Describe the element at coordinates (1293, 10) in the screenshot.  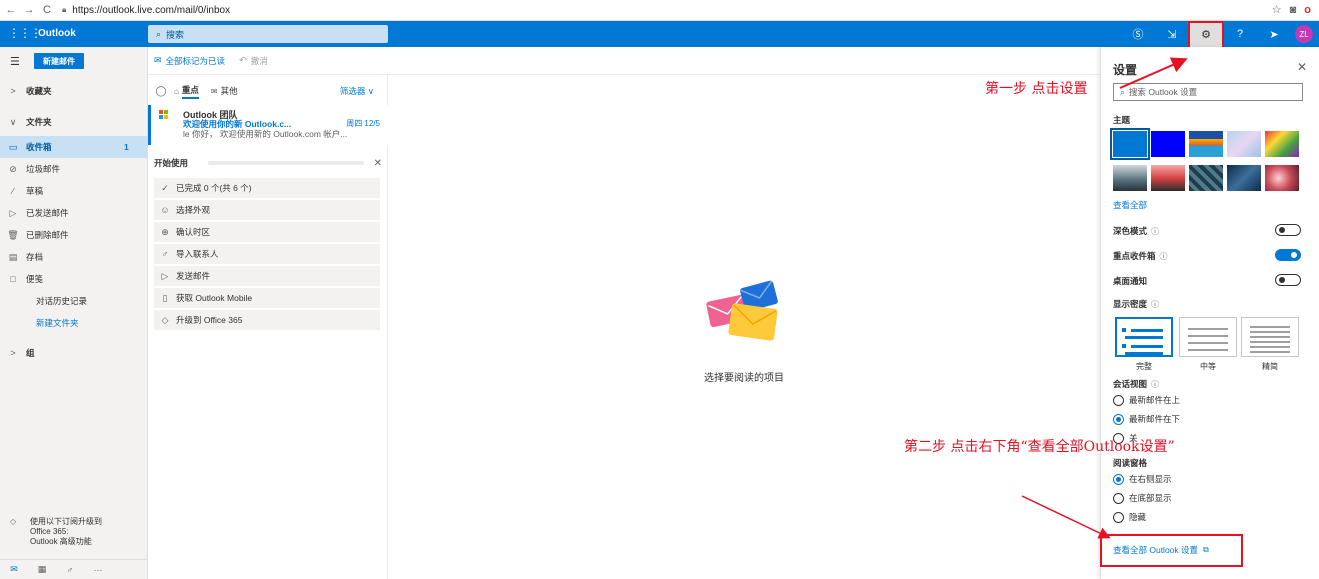
I see `account-icon: ◙` at that location.